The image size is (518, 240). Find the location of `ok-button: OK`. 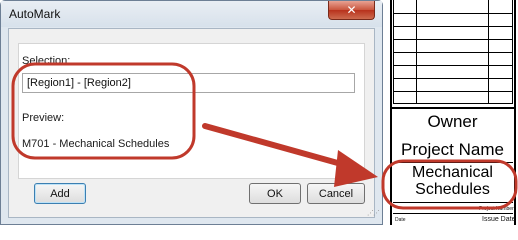

ok-button: OK is located at coordinates (275, 193).